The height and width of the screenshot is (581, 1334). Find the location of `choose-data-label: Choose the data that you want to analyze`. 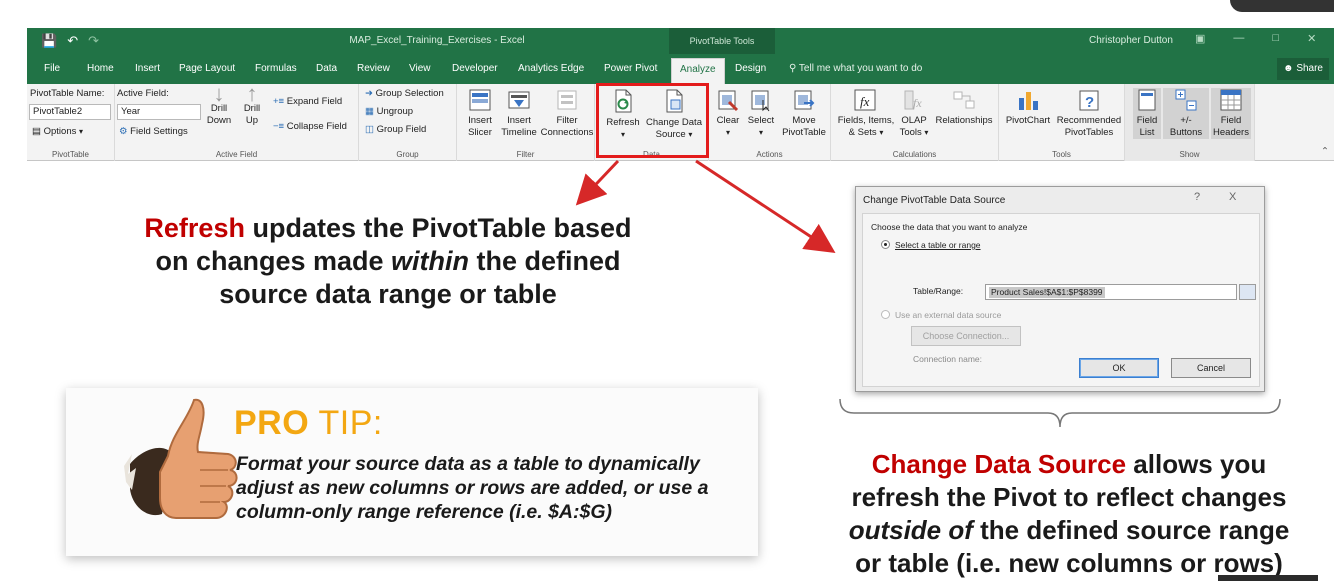

choose-data-label: Choose the data that you want to analyze is located at coordinates (949, 227).